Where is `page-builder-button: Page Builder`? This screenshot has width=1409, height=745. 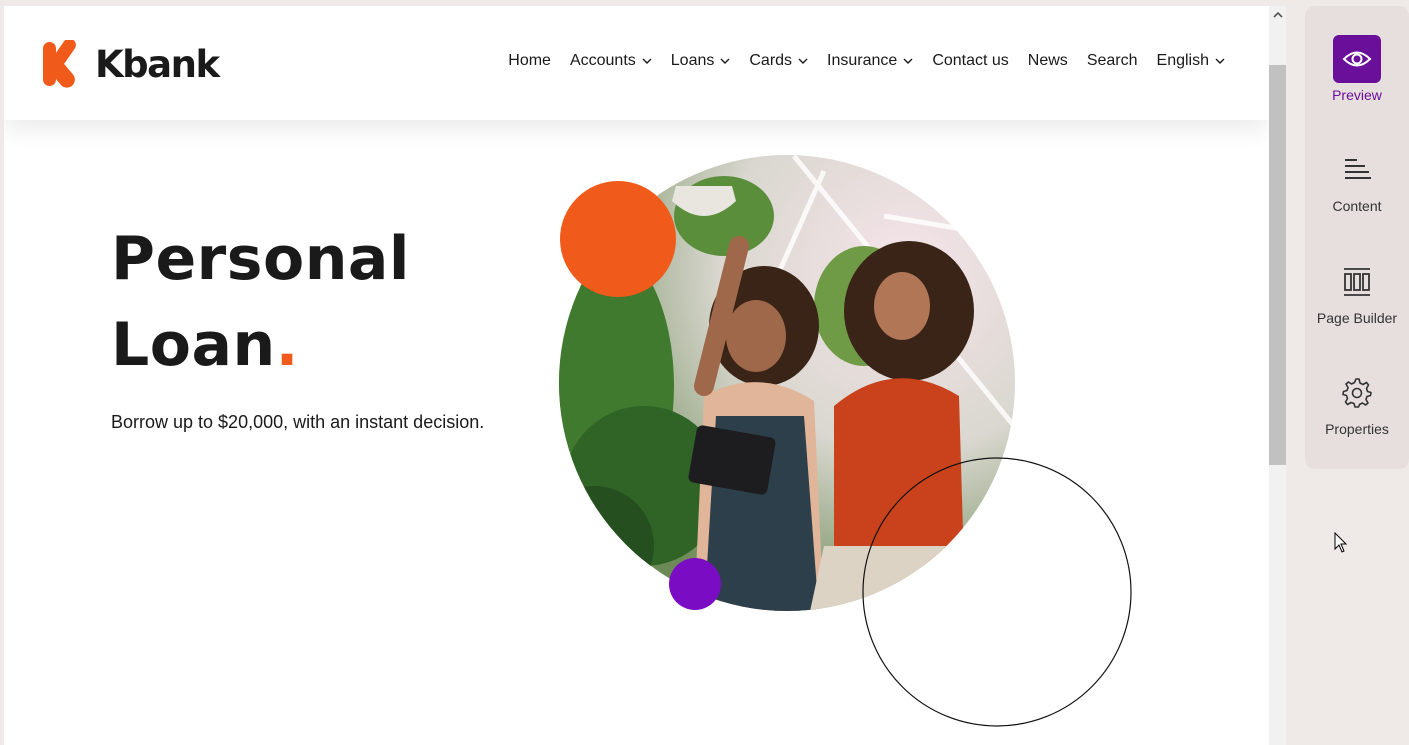 page-builder-button: Page Builder is located at coordinates (1357, 292).